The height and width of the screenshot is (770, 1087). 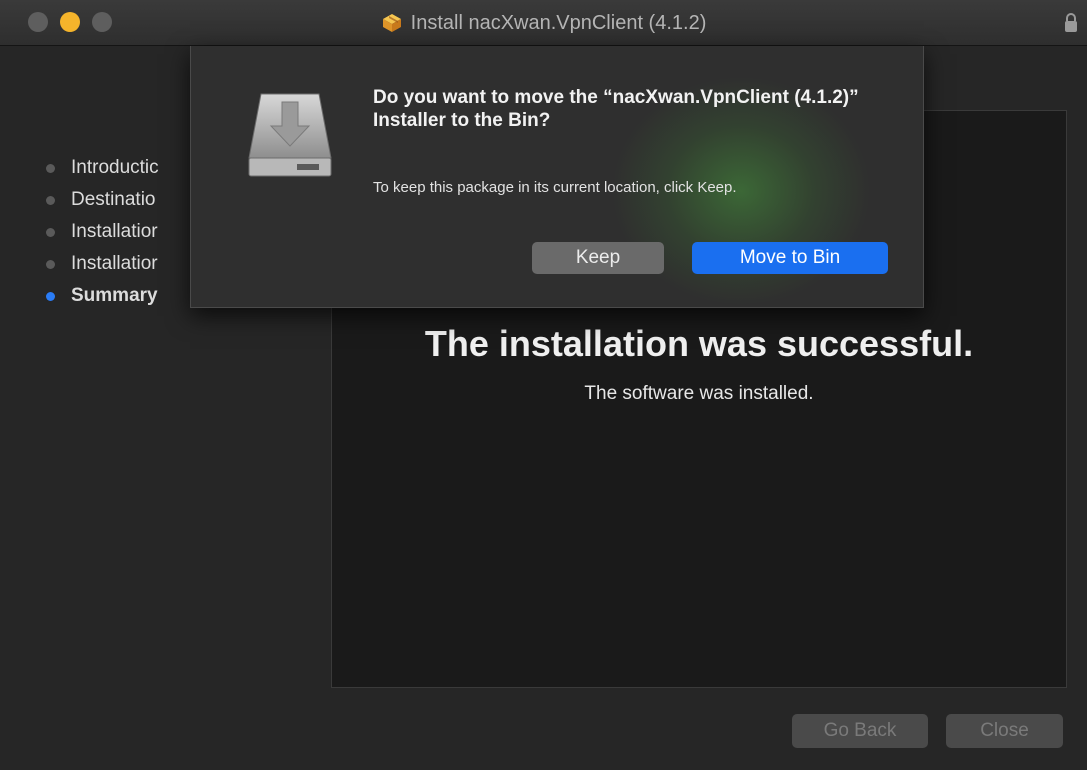 What do you see at coordinates (113, 199) in the screenshot?
I see `sidebar-item-label: Destinatio` at bounding box center [113, 199].